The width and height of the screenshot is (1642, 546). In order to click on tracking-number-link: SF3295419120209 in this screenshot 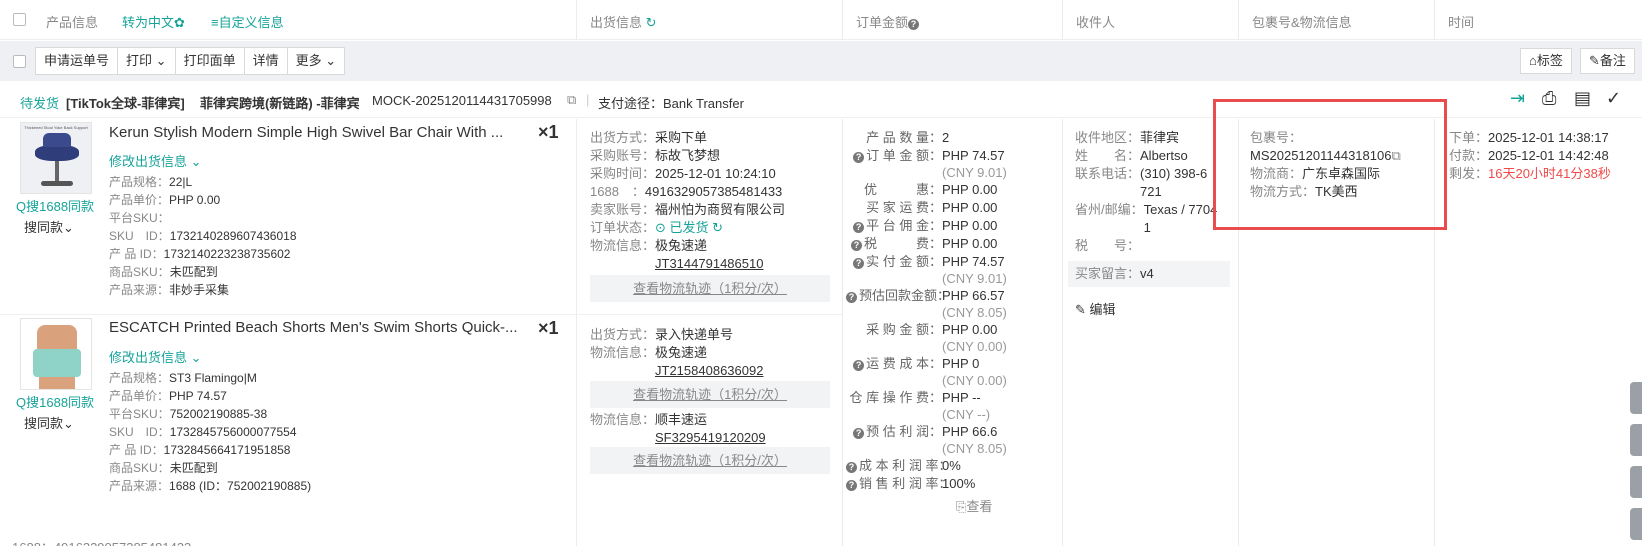, I will do `click(710, 437)`.